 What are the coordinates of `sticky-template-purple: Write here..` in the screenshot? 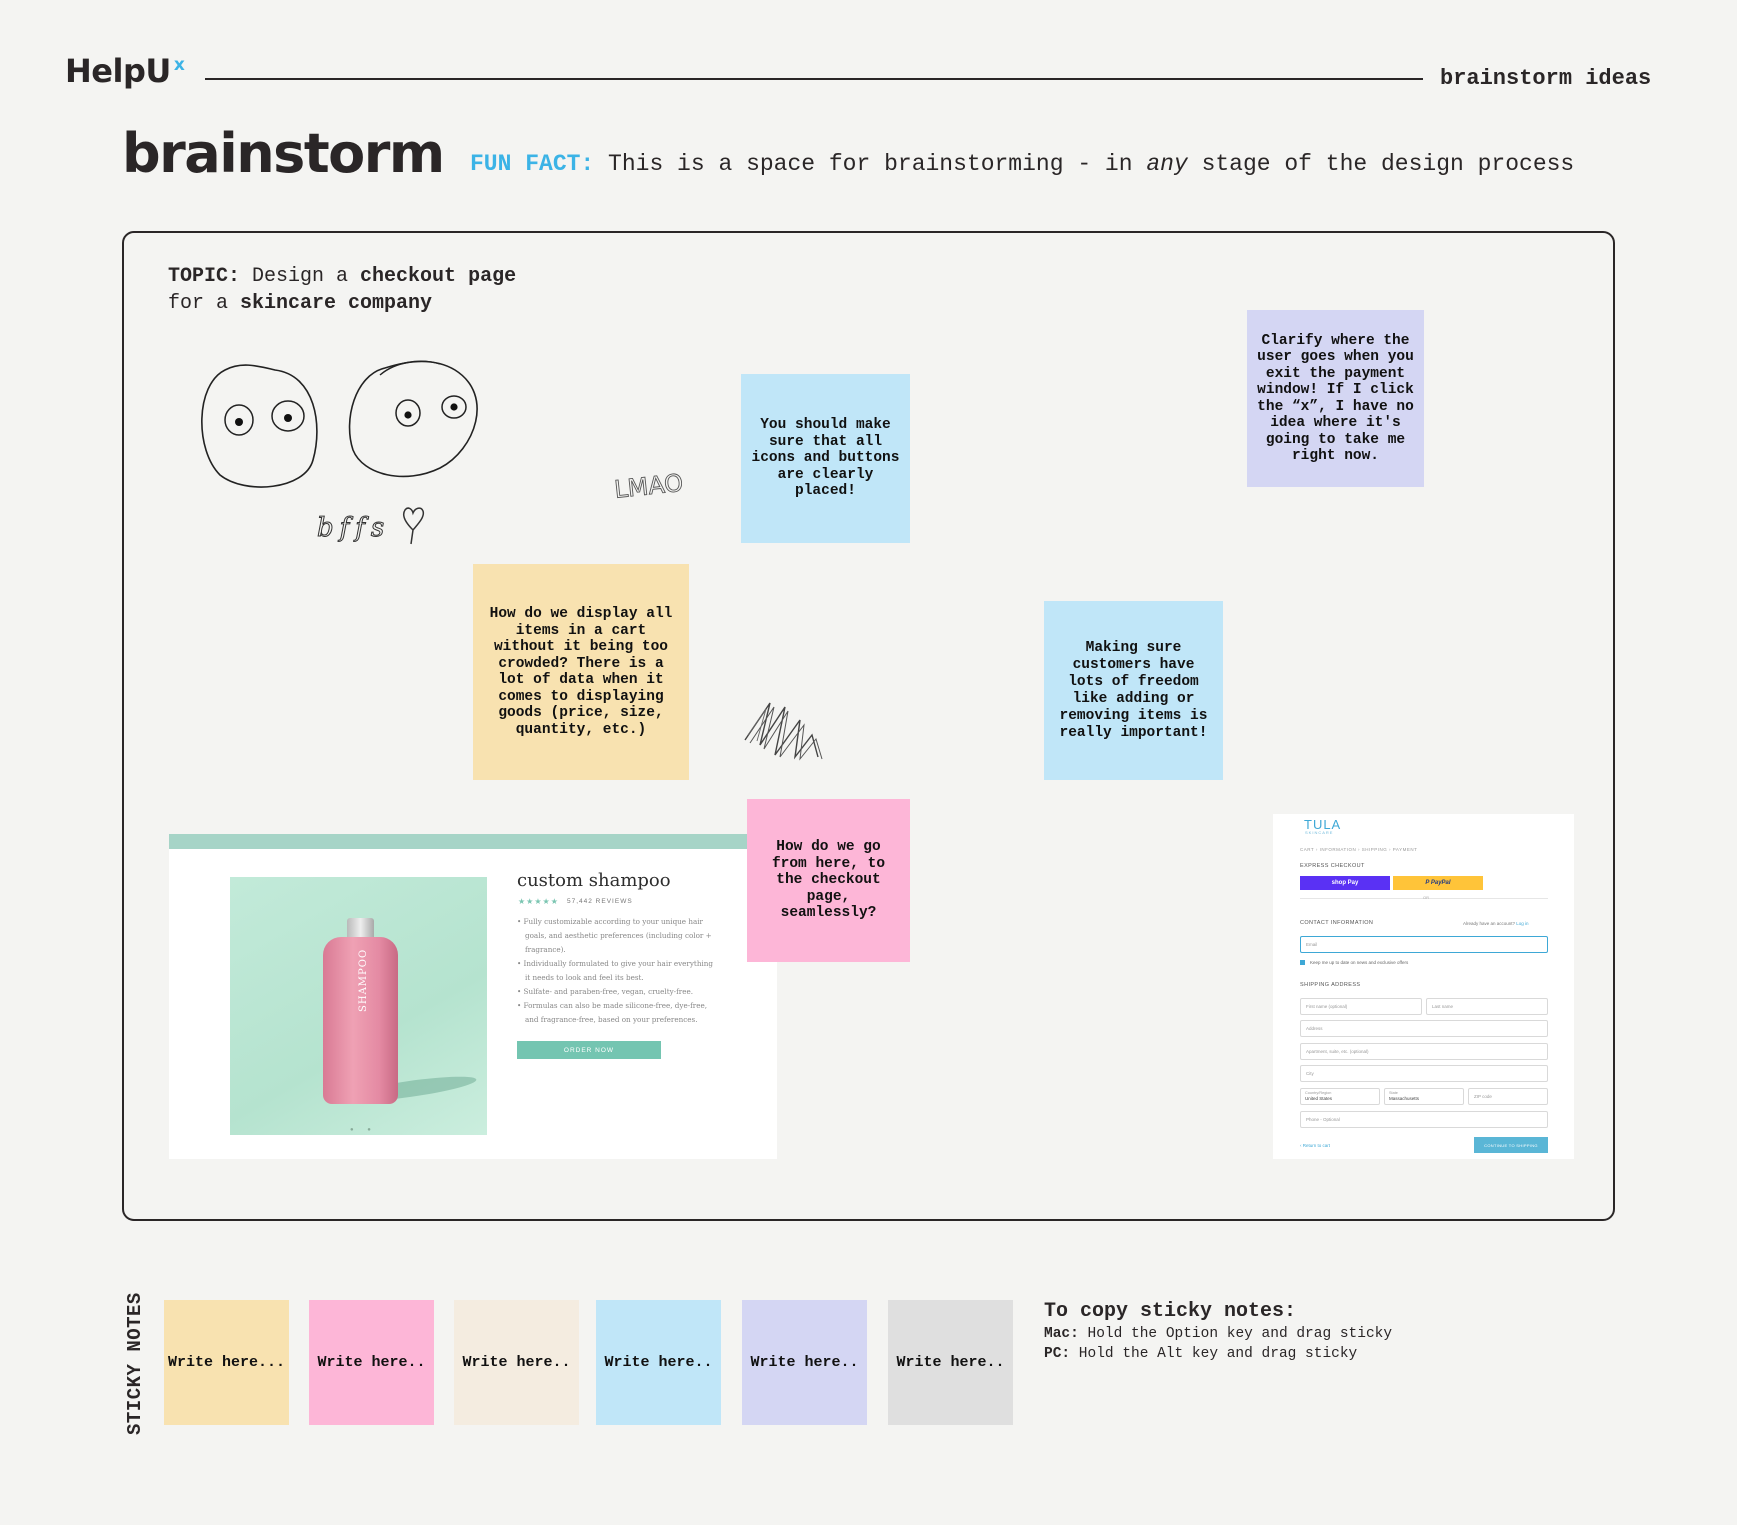 It's located at (804, 1362).